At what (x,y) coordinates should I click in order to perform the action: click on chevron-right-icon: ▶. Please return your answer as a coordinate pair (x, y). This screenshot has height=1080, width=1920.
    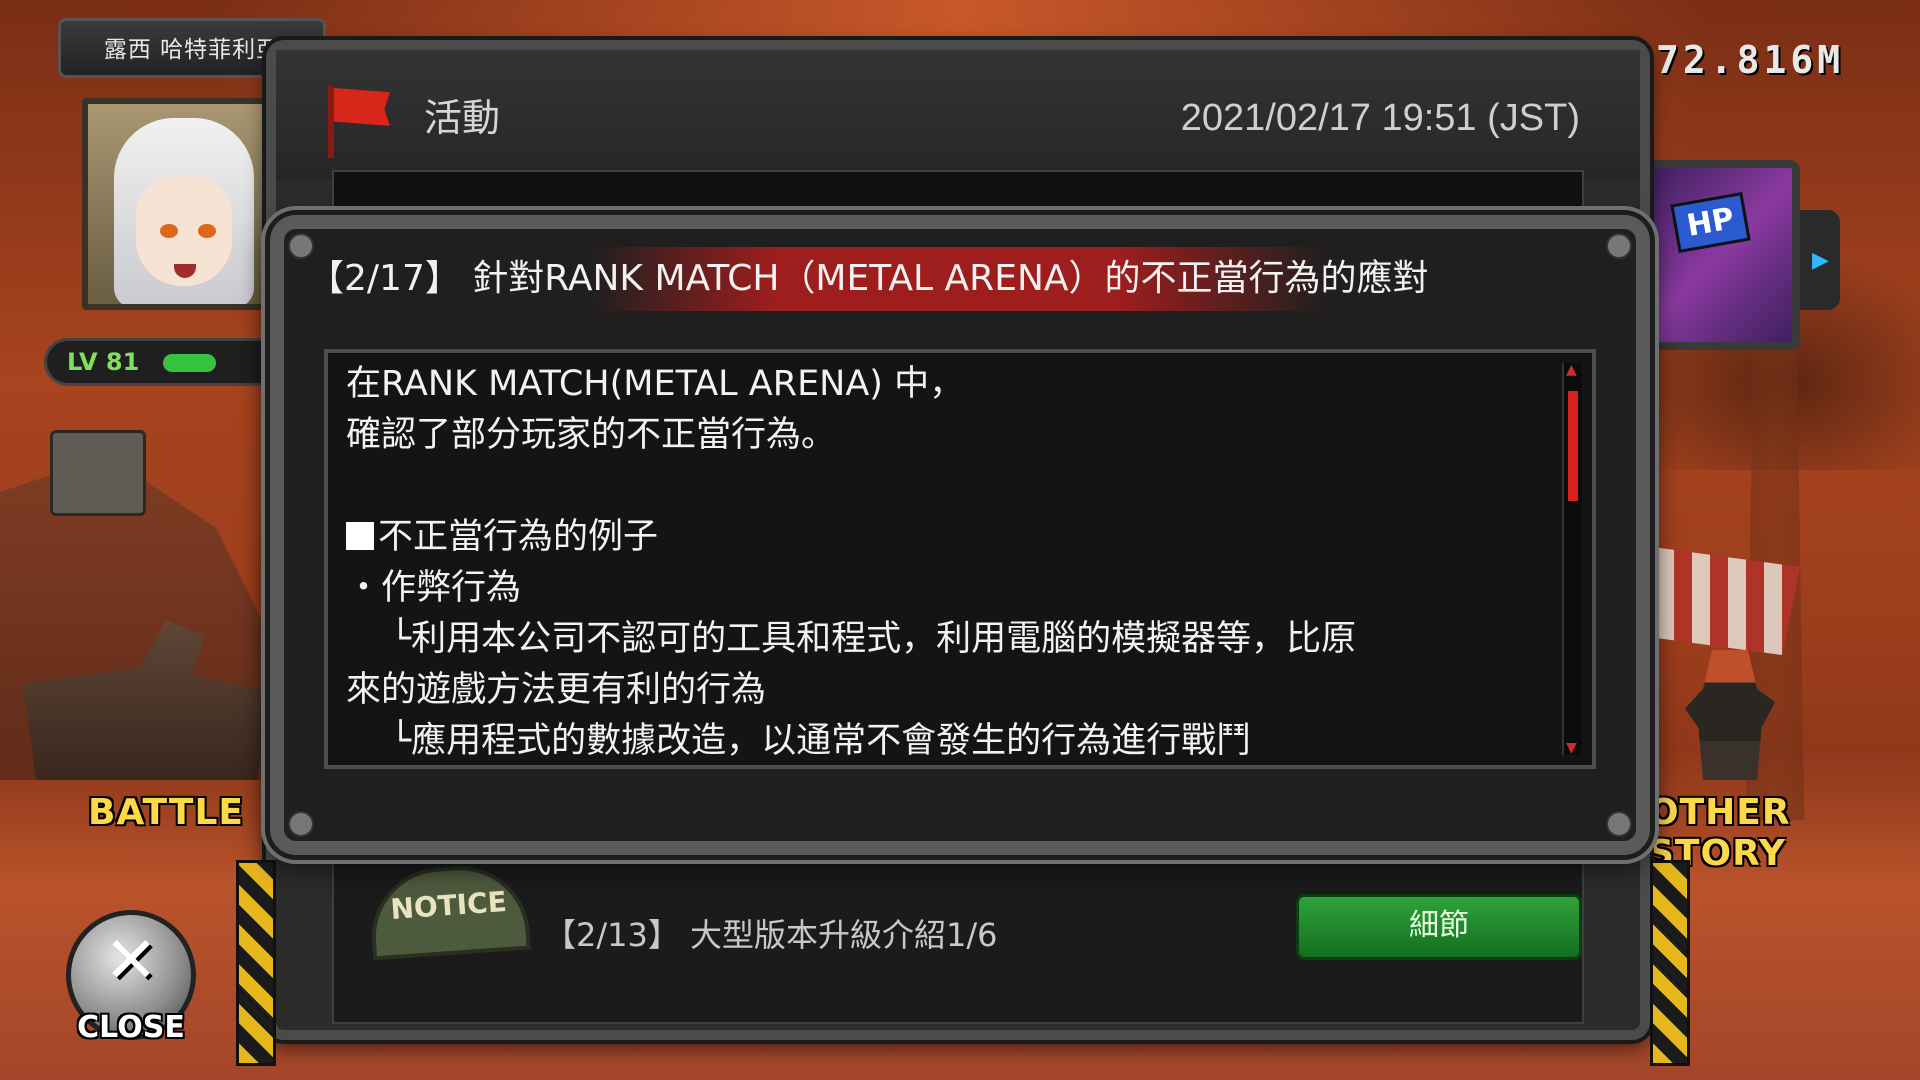
    Looking at the image, I should click on (1820, 260).